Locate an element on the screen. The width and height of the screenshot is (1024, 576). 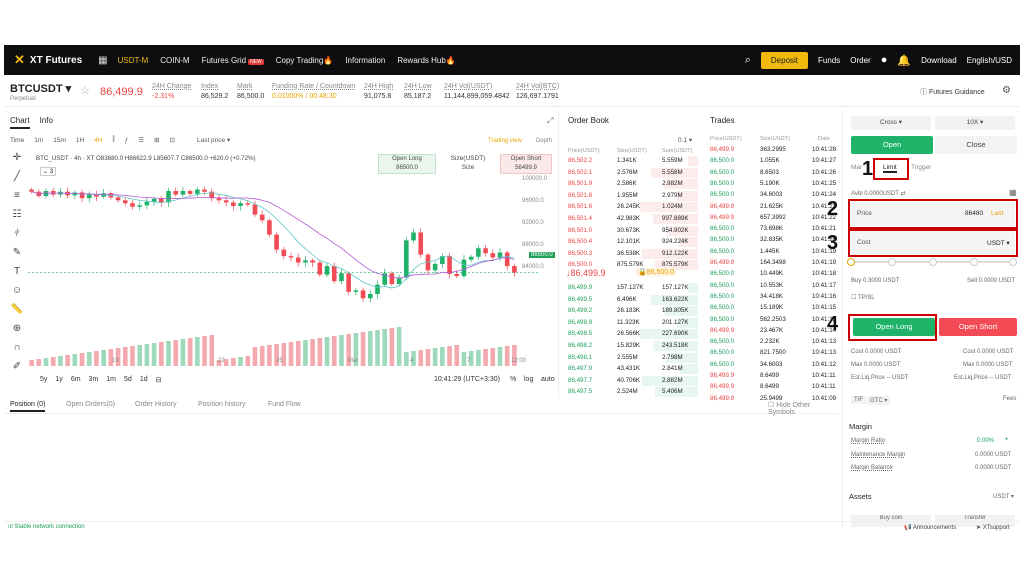
bid-row: 86,499.2 26.183K 189.805K is located at coordinates (632, 311).